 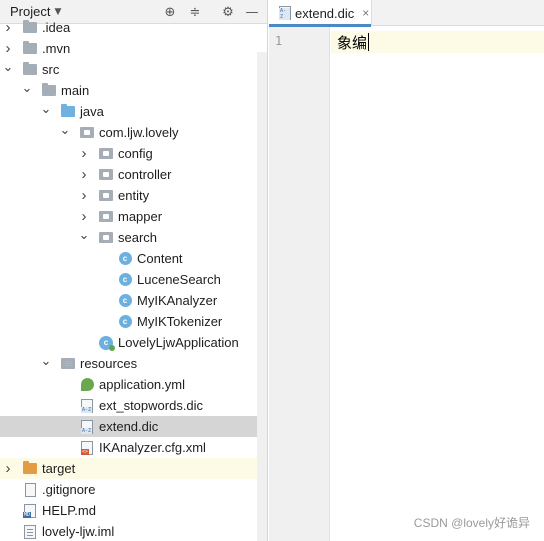 I want to click on tree-item-entity: › entity, so click(x=133, y=195).